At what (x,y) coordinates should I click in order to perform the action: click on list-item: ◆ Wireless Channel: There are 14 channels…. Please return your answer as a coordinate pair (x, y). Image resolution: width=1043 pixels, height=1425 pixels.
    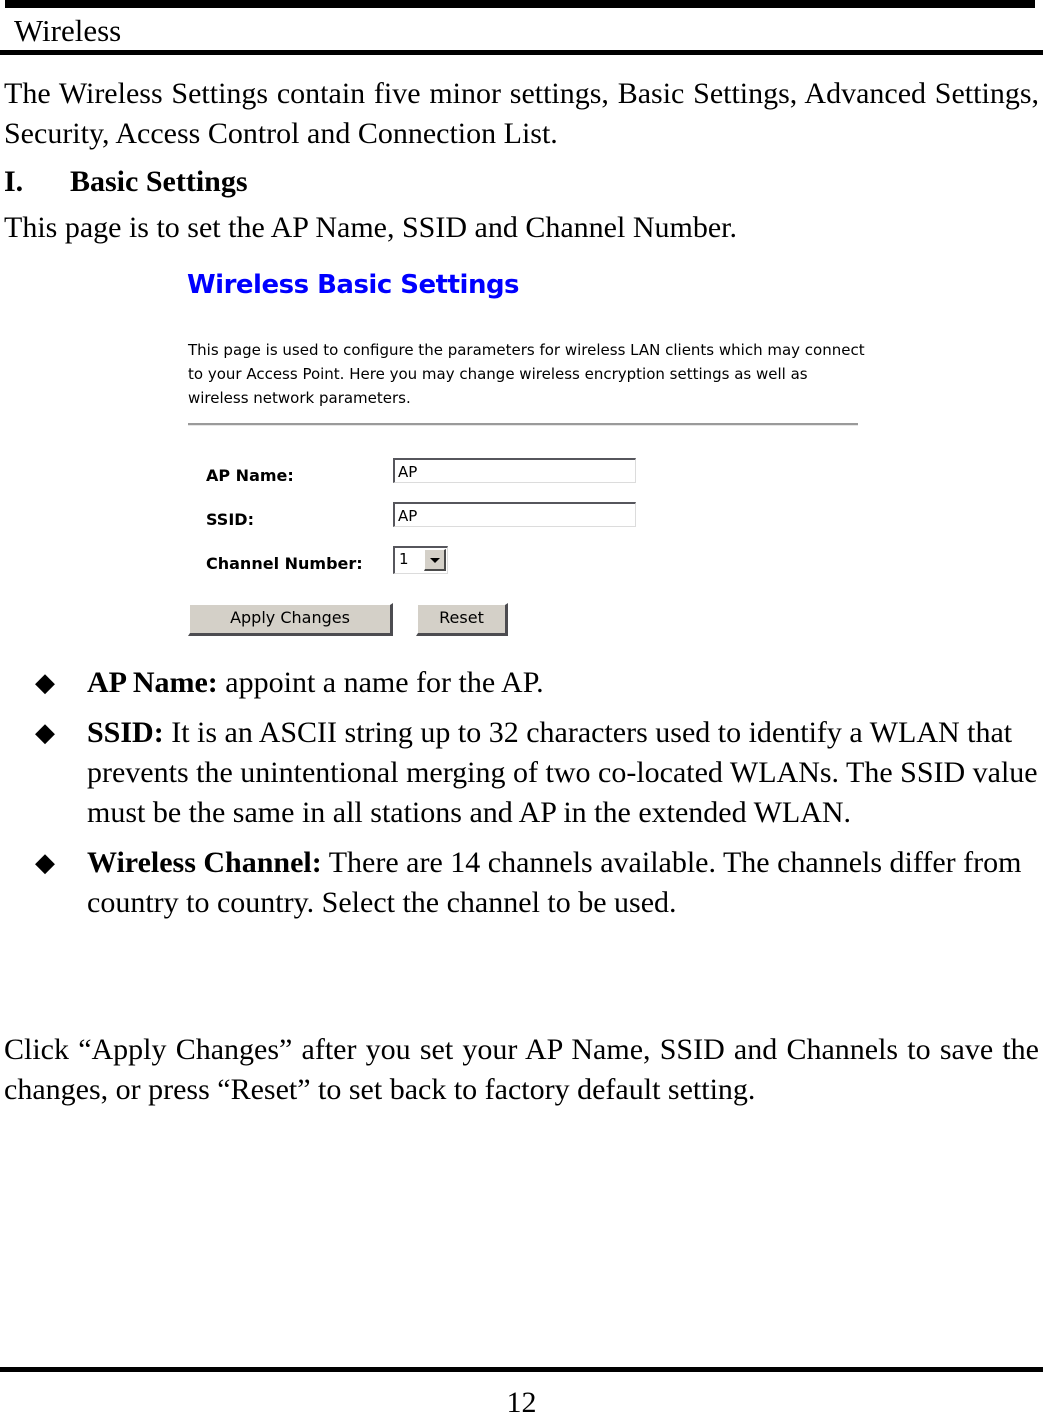
    Looking at the image, I should click on (521, 883).